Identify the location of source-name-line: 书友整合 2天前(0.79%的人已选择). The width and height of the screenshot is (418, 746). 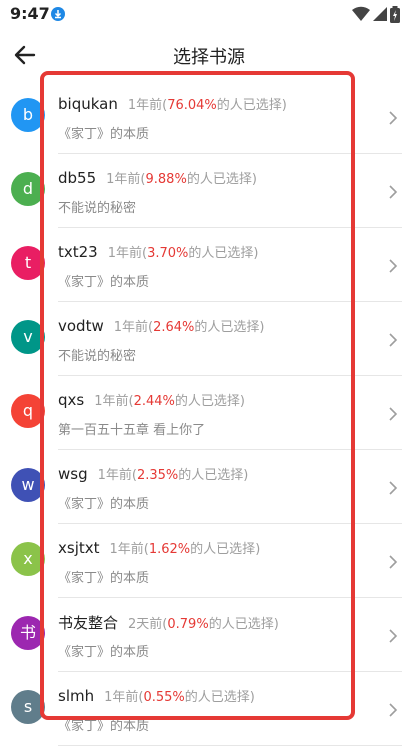
(168, 622).